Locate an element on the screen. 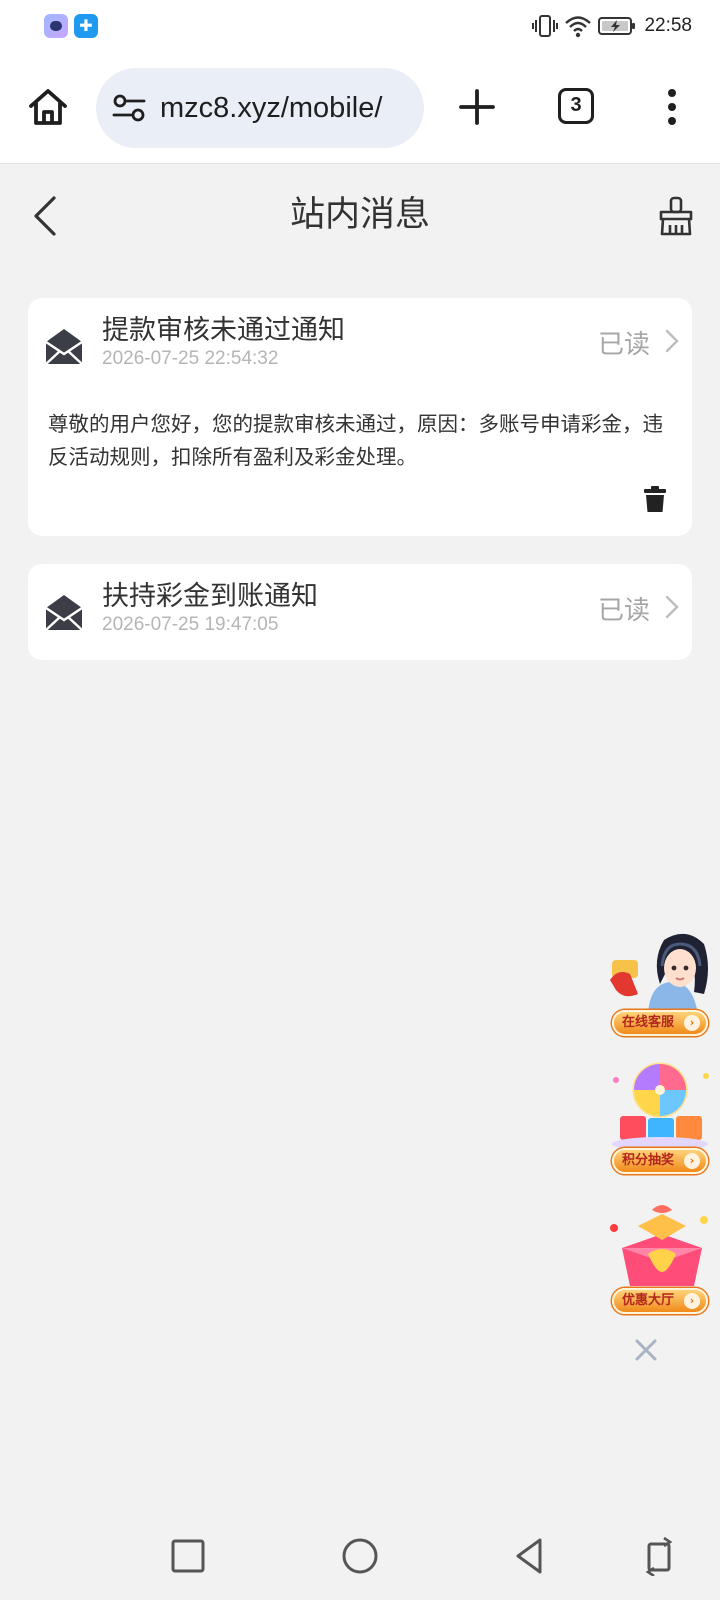  clock: 22:58 is located at coordinates (668, 25).